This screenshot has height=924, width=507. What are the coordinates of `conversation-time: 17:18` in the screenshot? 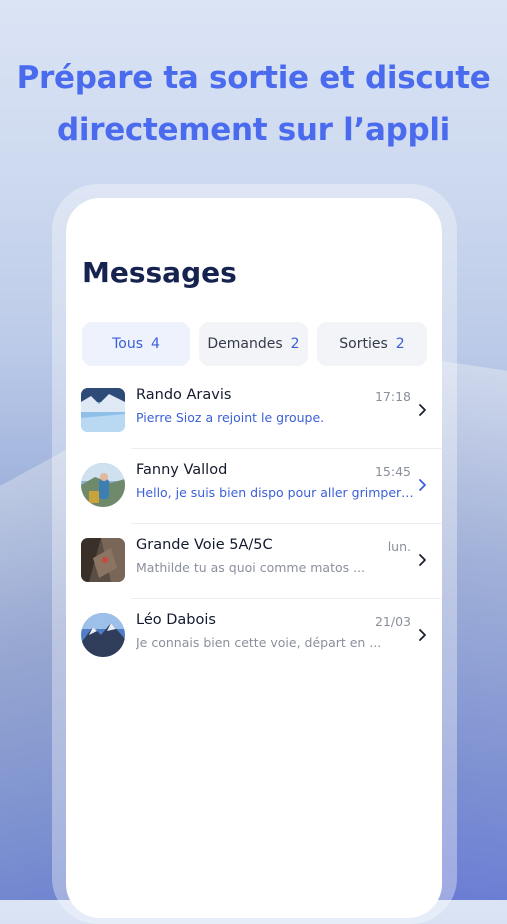 It's located at (392, 396).